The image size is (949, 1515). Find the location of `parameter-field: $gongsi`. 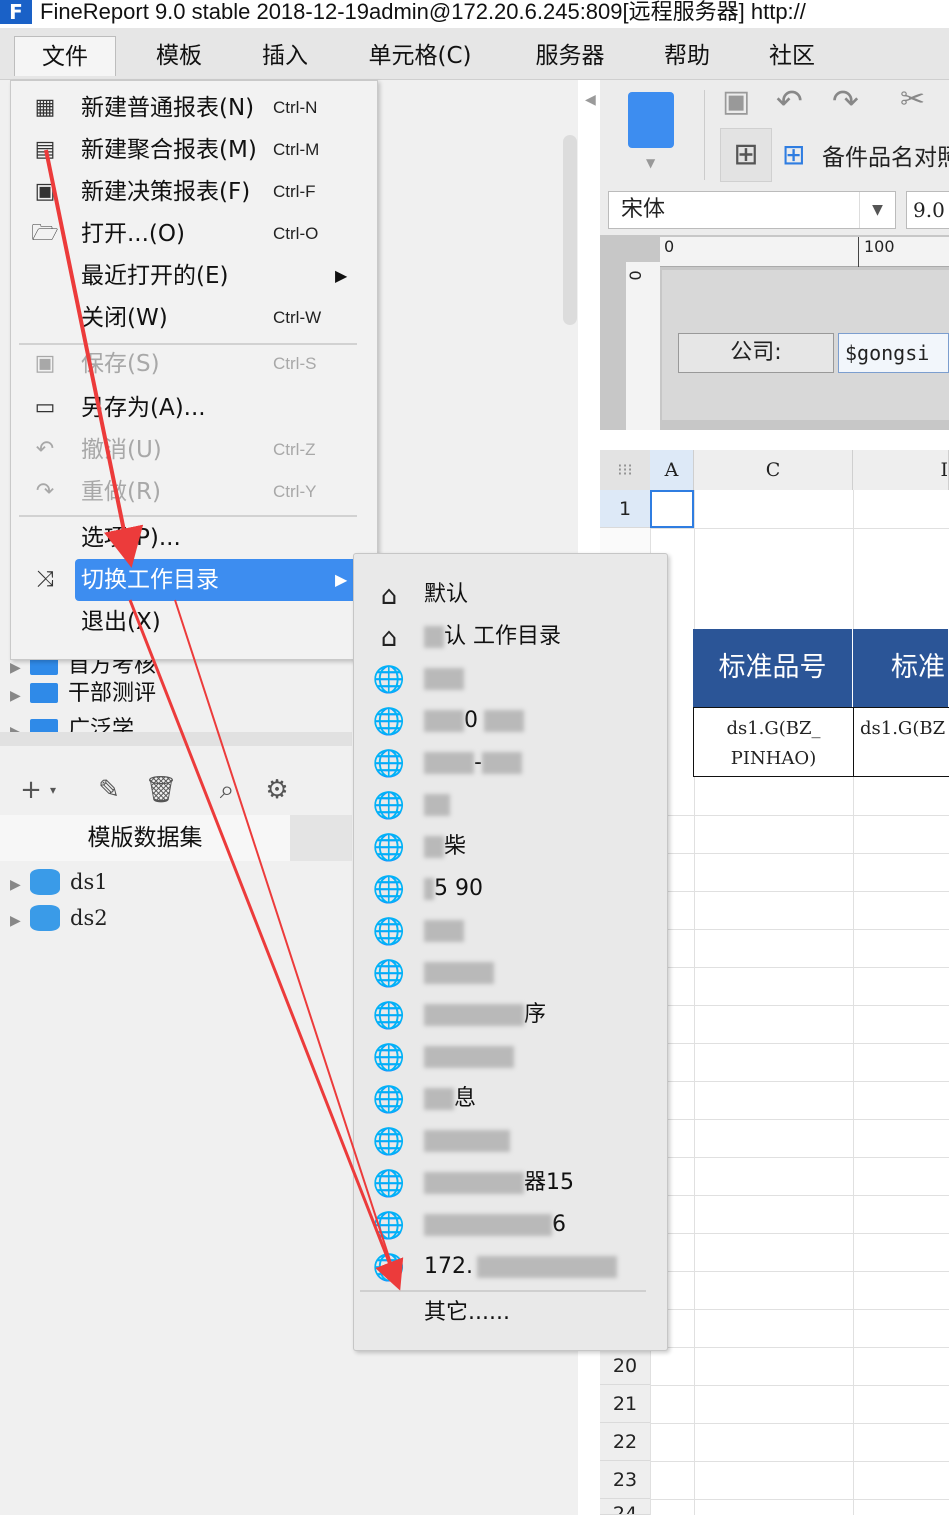

parameter-field: $gongsi is located at coordinates (893, 353).